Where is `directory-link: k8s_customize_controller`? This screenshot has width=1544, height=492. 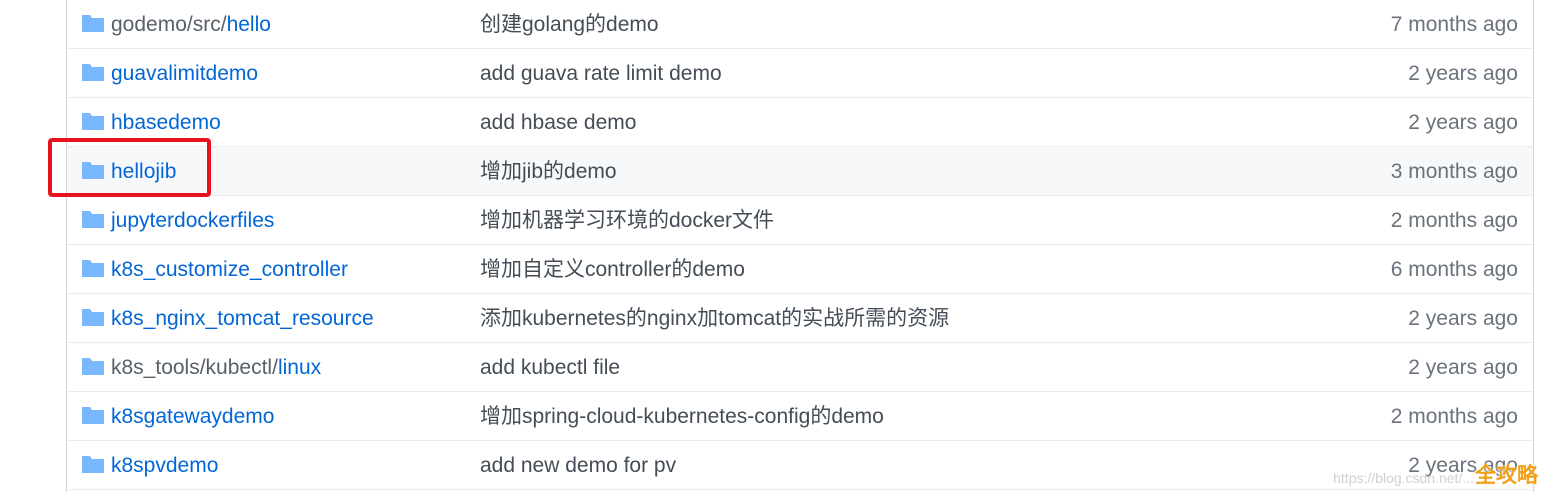 directory-link: k8s_customize_controller is located at coordinates (229, 269).